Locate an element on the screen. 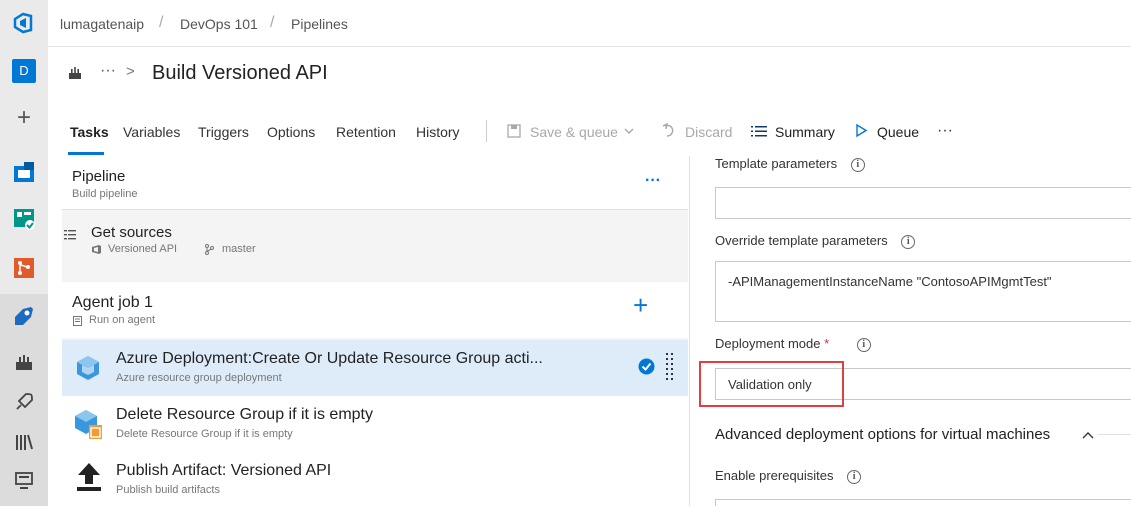 Image resolution: width=1131 pixels, height=506 pixels. override-parameters-label: Override template parameters i is located at coordinates (815, 241).